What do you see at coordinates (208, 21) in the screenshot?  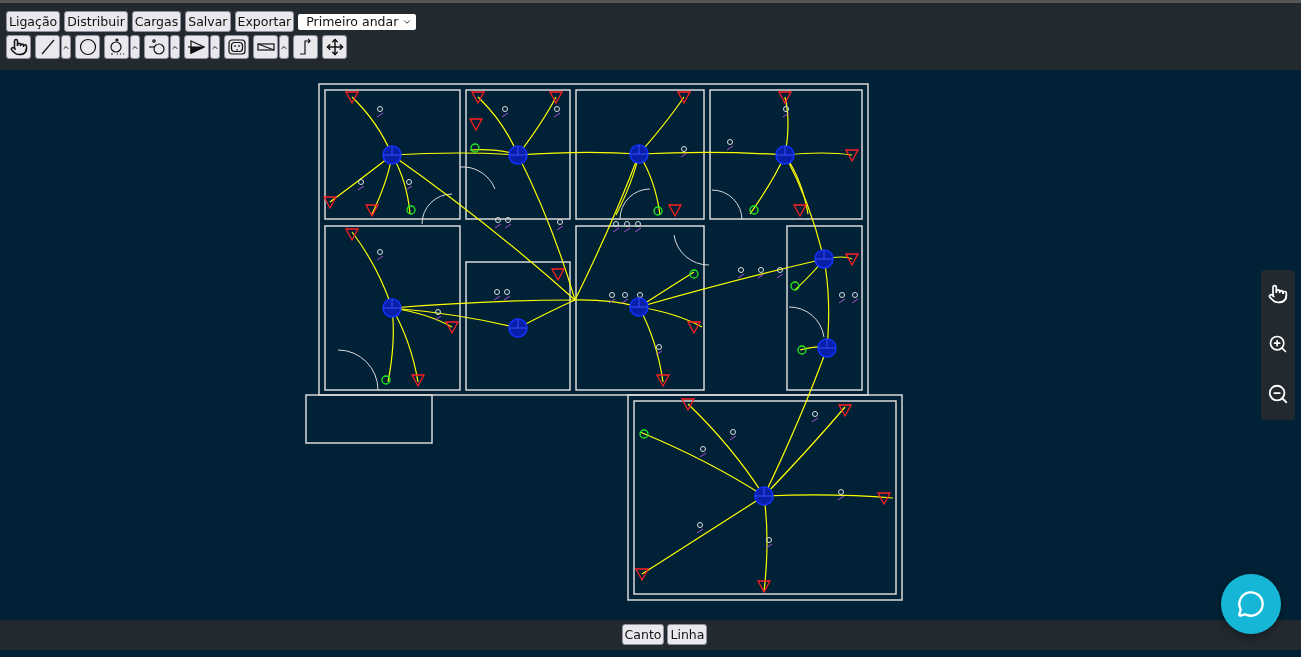 I see `toolbar-button: Salvar` at bounding box center [208, 21].